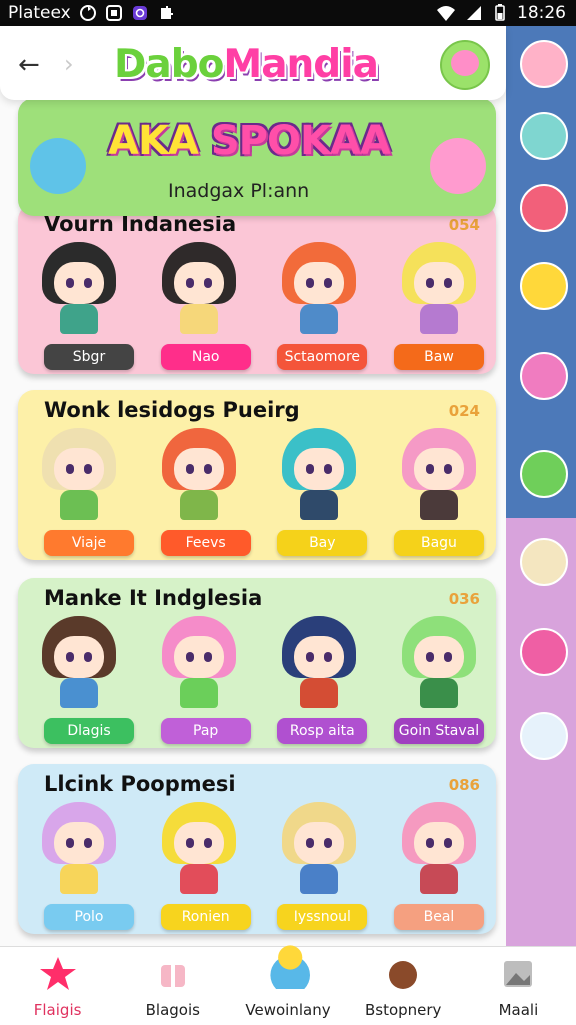 The image size is (576, 1025). What do you see at coordinates (205, 543) in the screenshot?
I see `character-name-button: Feevs` at bounding box center [205, 543].